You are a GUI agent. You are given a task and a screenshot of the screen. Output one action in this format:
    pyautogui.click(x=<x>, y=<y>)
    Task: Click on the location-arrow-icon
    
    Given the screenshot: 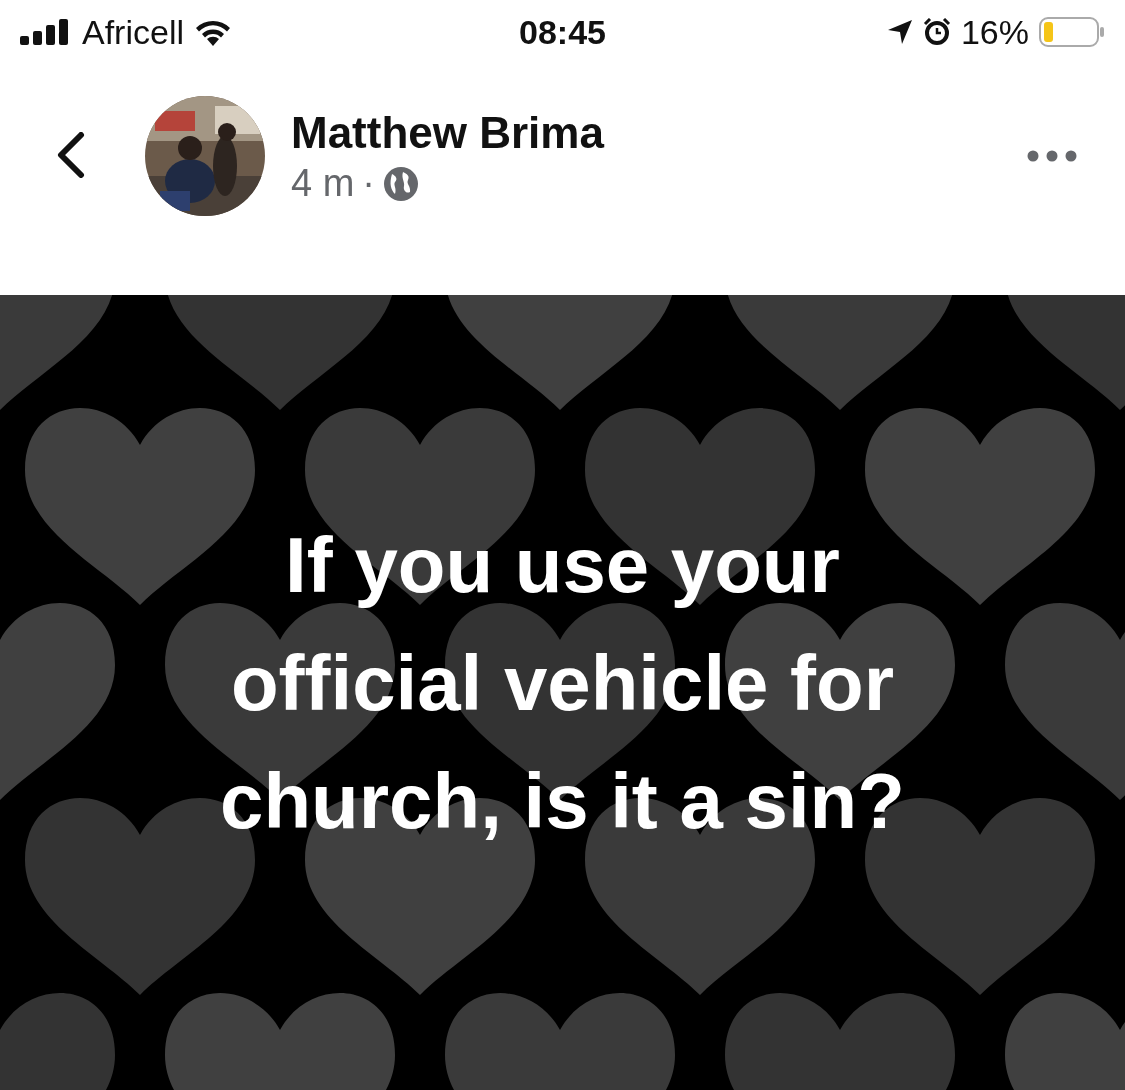 What is the action you would take?
    pyautogui.click(x=899, y=32)
    